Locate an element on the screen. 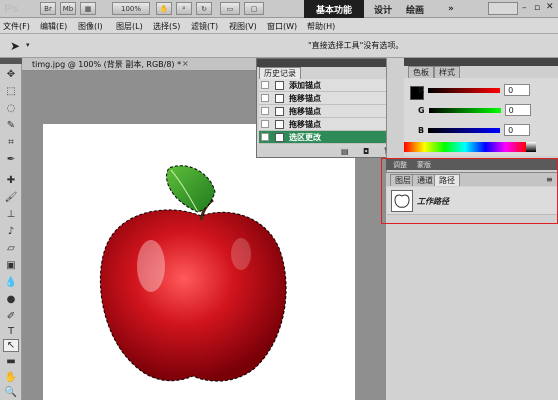 The height and width of the screenshot is (400, 558). slider-label: B is located at coordinates (421, 130).